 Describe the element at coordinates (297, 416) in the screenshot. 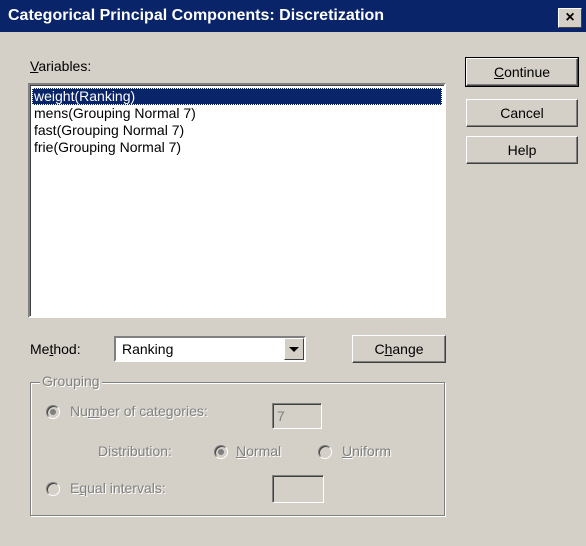

I see `number-of-categories-input: 7` at that location.